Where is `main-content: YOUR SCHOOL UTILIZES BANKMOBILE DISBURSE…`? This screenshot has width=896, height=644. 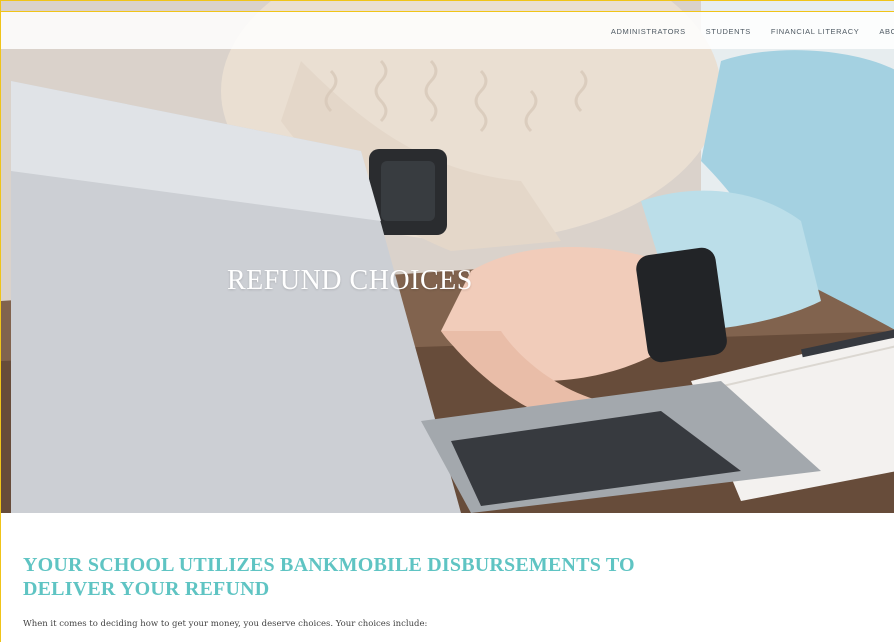 main-content: YOUR SCHOOL UTILIZES BANKMOBILE DISBURSE… is located at coordinates (383, 591).